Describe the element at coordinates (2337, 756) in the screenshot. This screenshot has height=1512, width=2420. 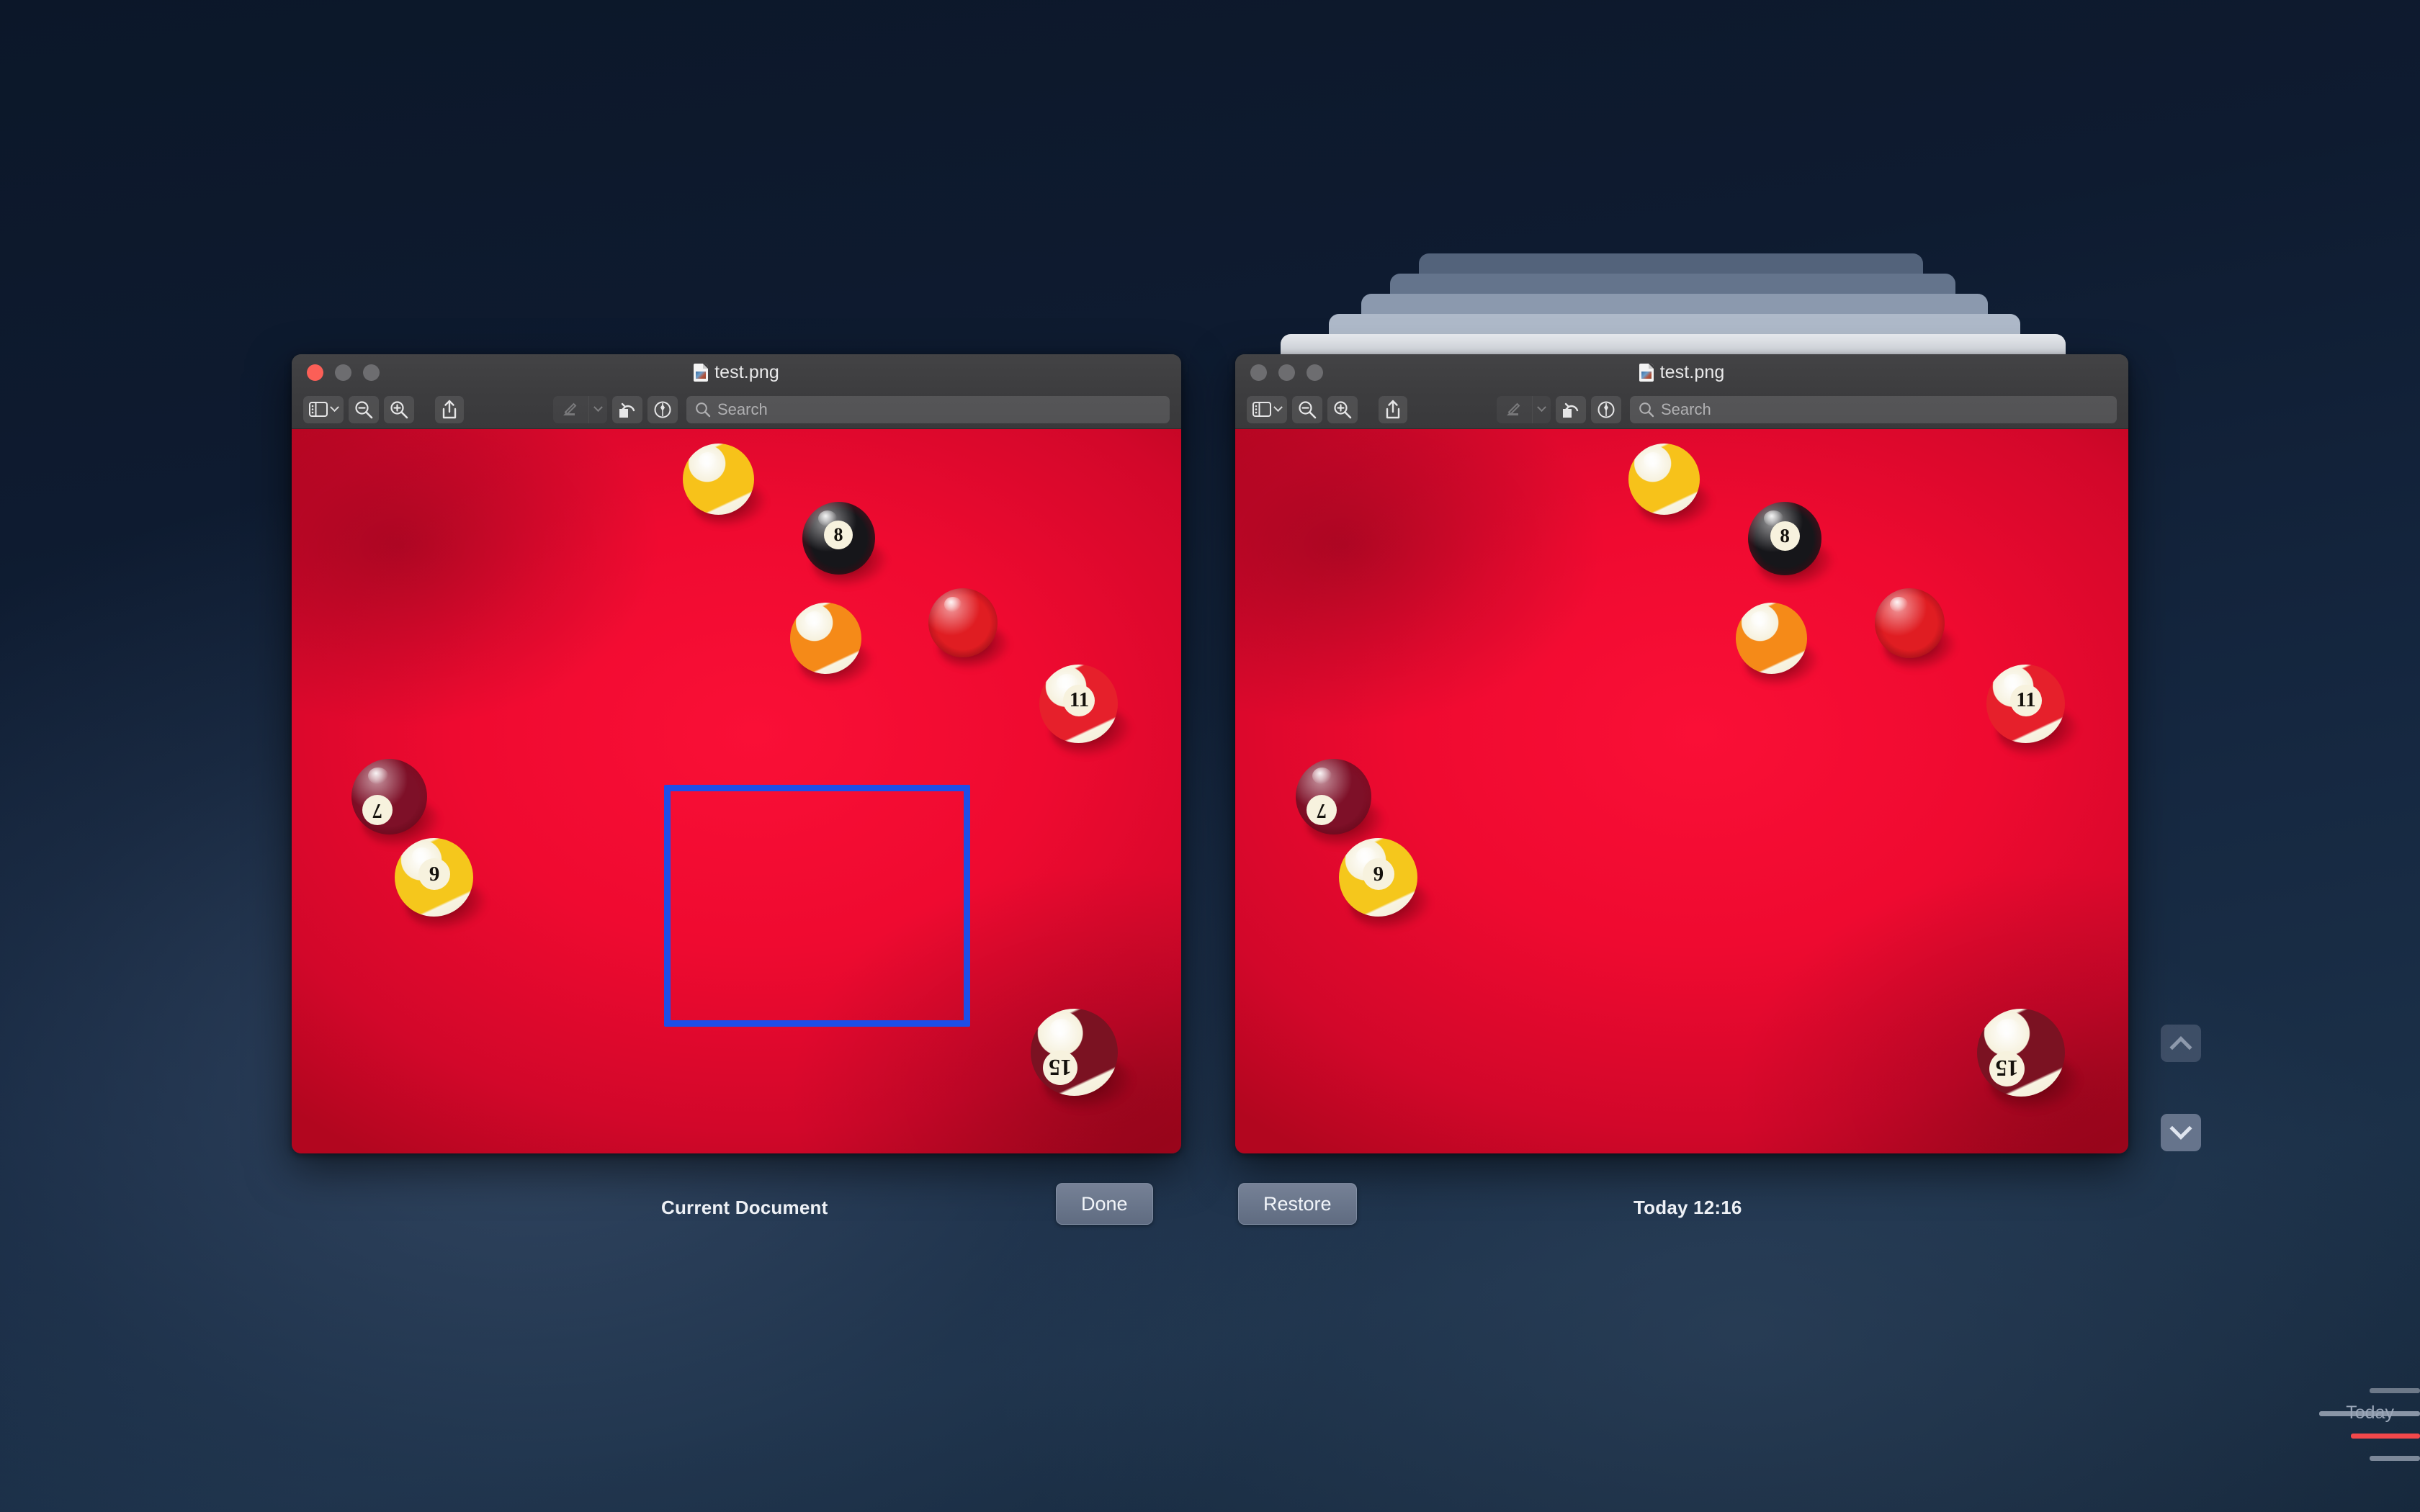
I see `backup-timeline: Today` at that location.